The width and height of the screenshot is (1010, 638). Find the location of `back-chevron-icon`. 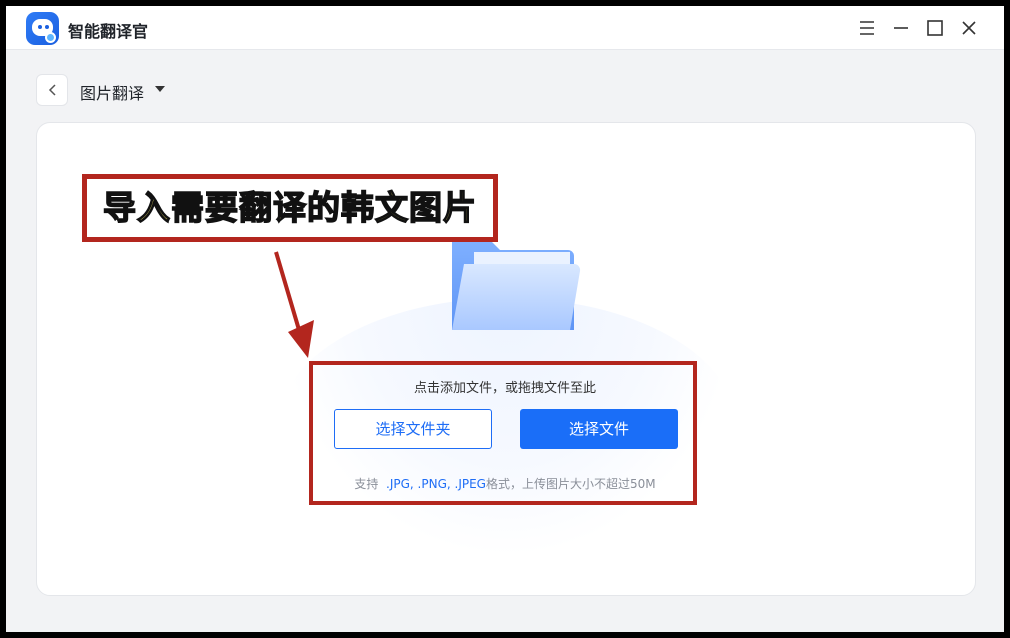

back-chevron-icon is located at coordinates (52, 90).